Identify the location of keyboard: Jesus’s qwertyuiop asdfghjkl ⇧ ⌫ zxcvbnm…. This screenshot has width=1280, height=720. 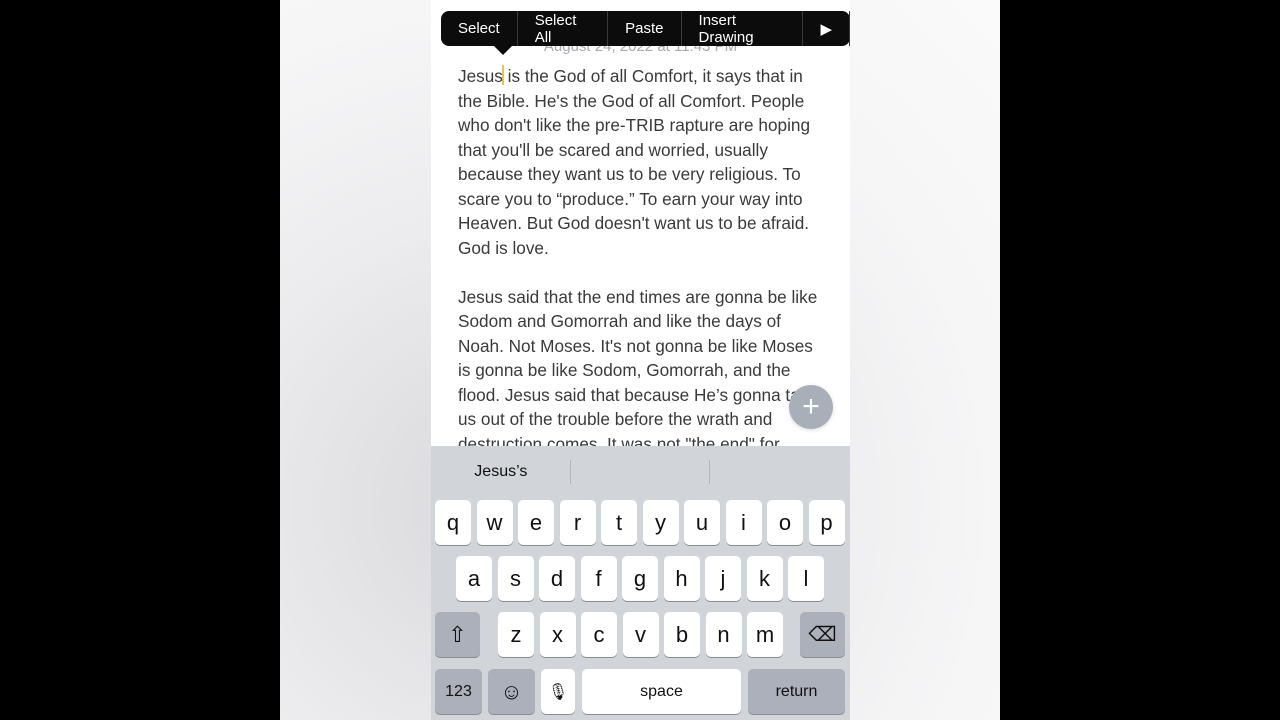
(640, 583).